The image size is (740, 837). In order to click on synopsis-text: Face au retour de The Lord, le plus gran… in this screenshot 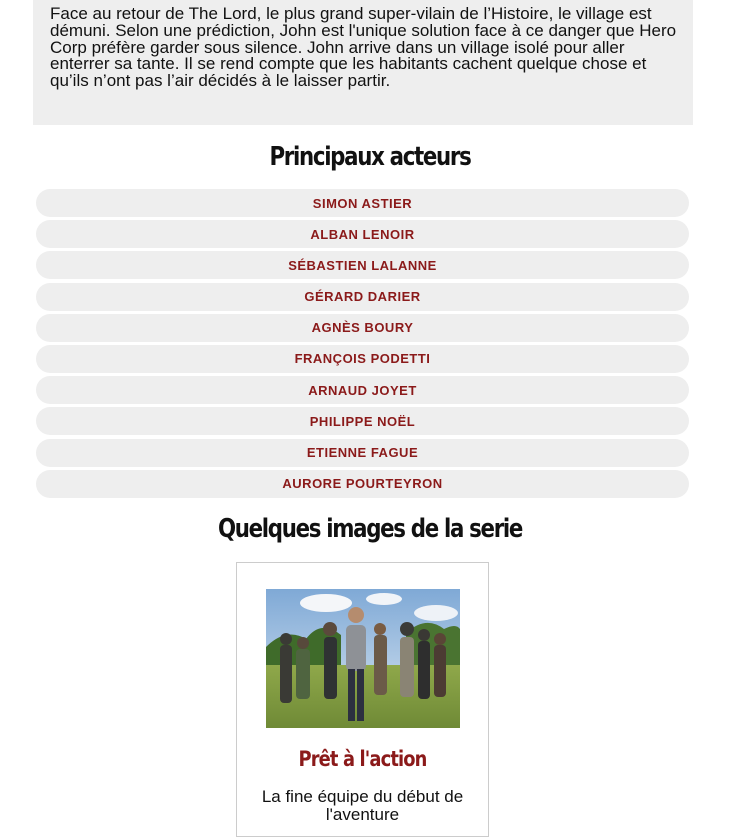, I will do `click(363, 47)`.